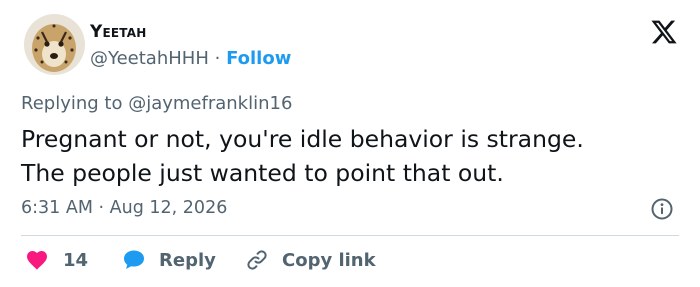 The image size is (700, 287). Describe the element at coordinates (76, 260) in the screenshot. I see `like-count: 14` at that location.